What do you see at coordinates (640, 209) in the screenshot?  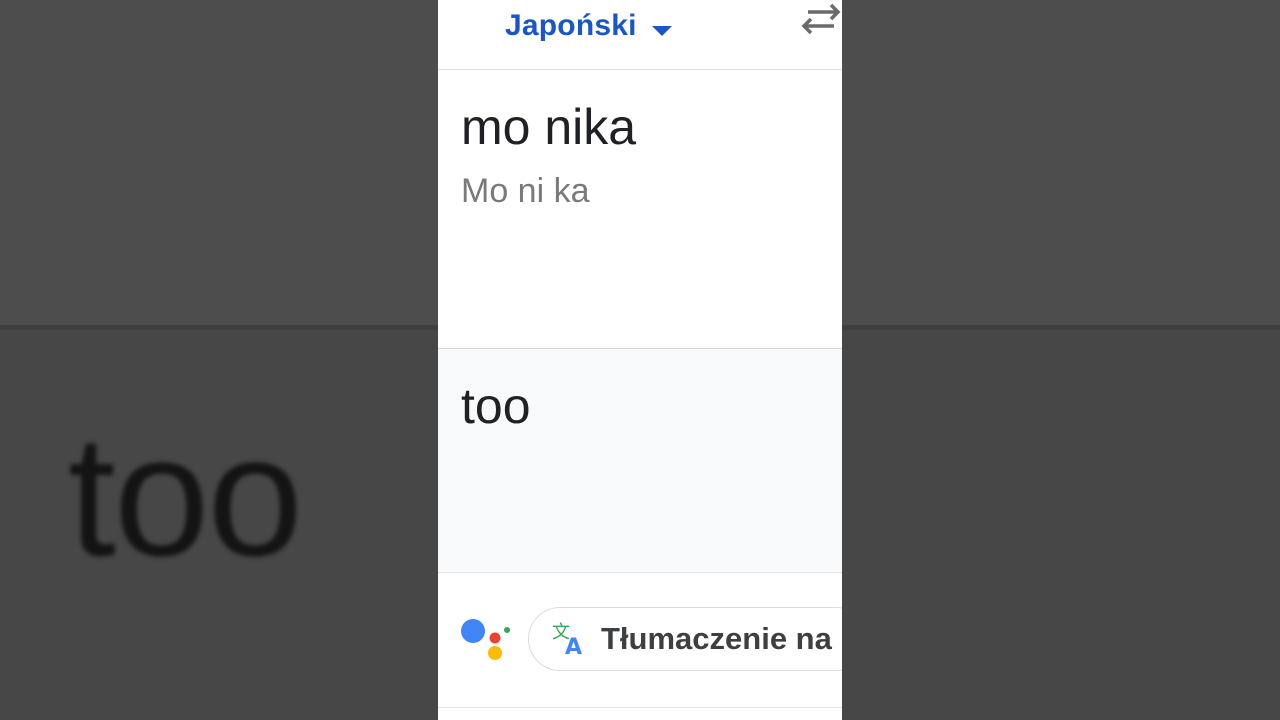 I see `source-text-area: mo nika Mo ni ka` at bounding box center [640, 209].